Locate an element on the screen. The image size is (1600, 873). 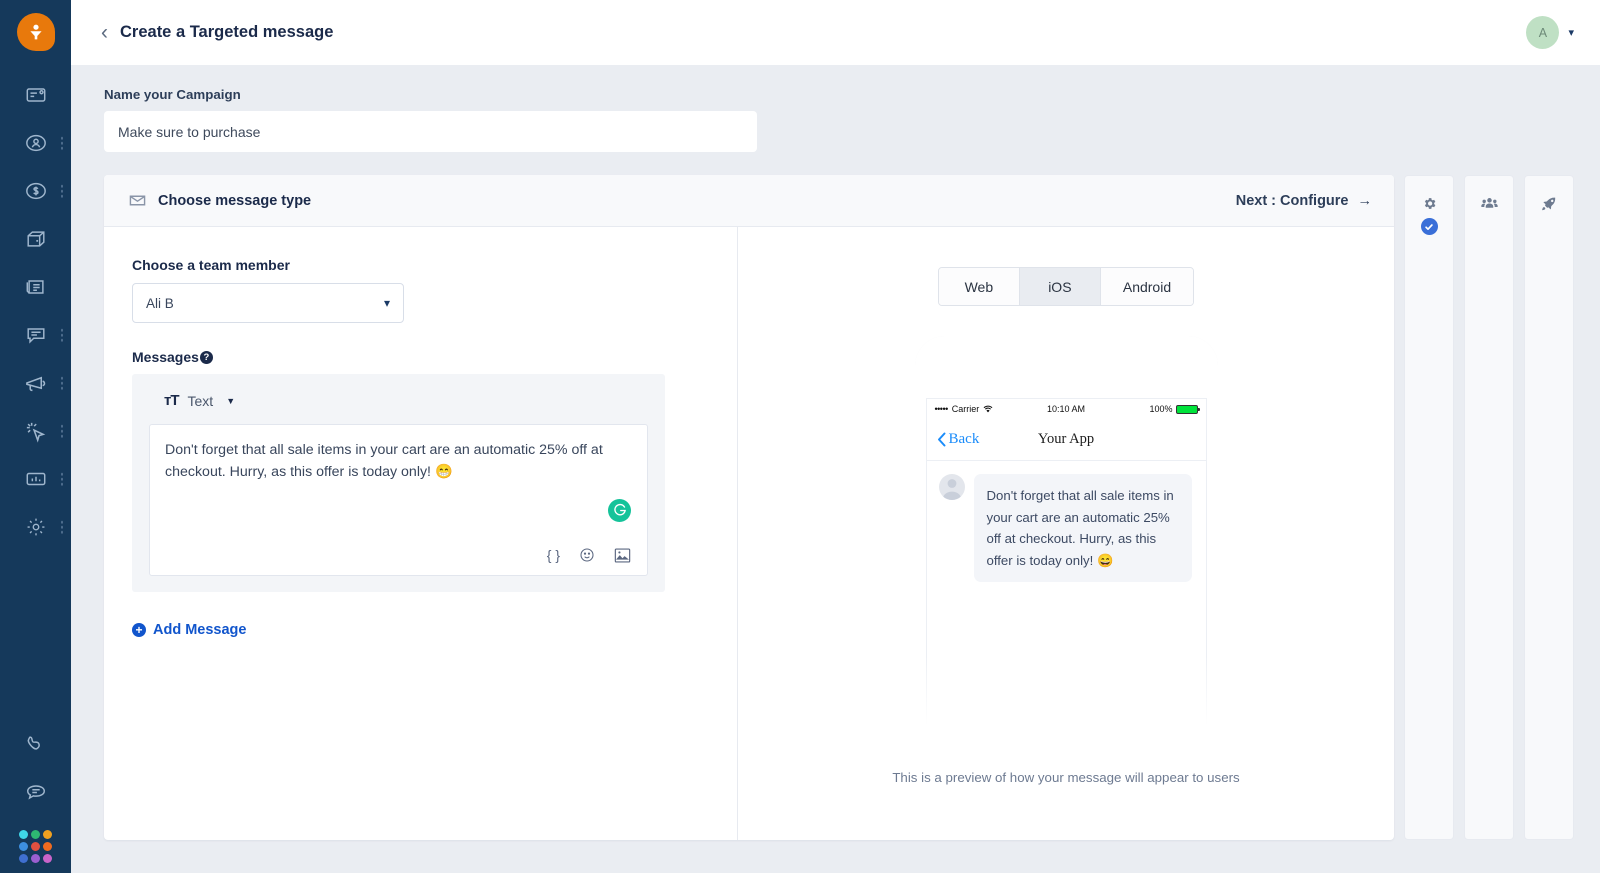
sidebar-bottom is located at coordinates (35, 796).